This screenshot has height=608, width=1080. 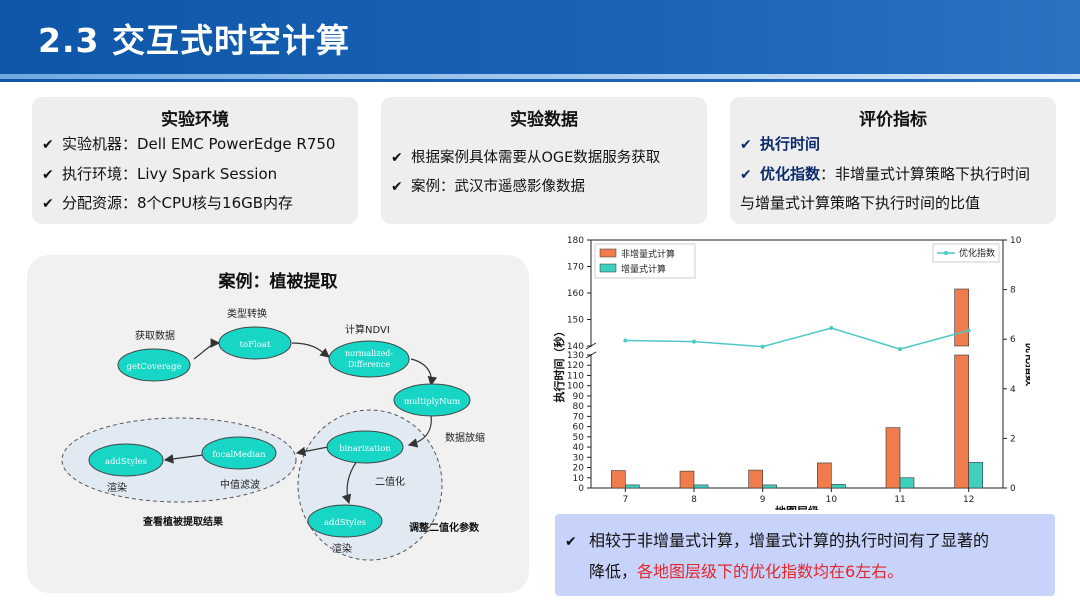 What do you see at coordinates (1013, 390) in the screenshot?
I see `y2-tick-label: 4` at bounding box center [1013, 390].